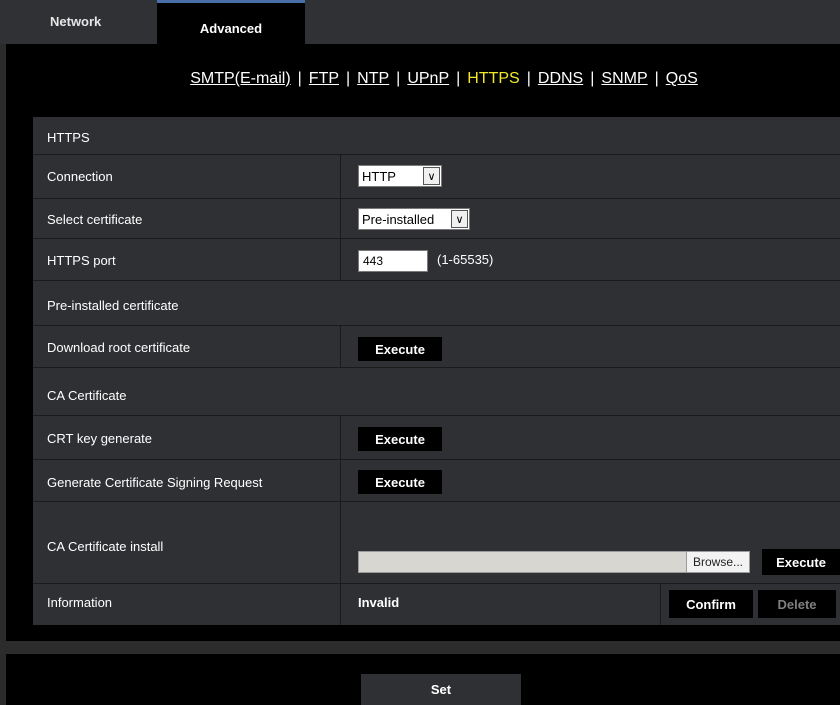  I want to click on crt-key-execute-button: Execute, so click(400, 439).